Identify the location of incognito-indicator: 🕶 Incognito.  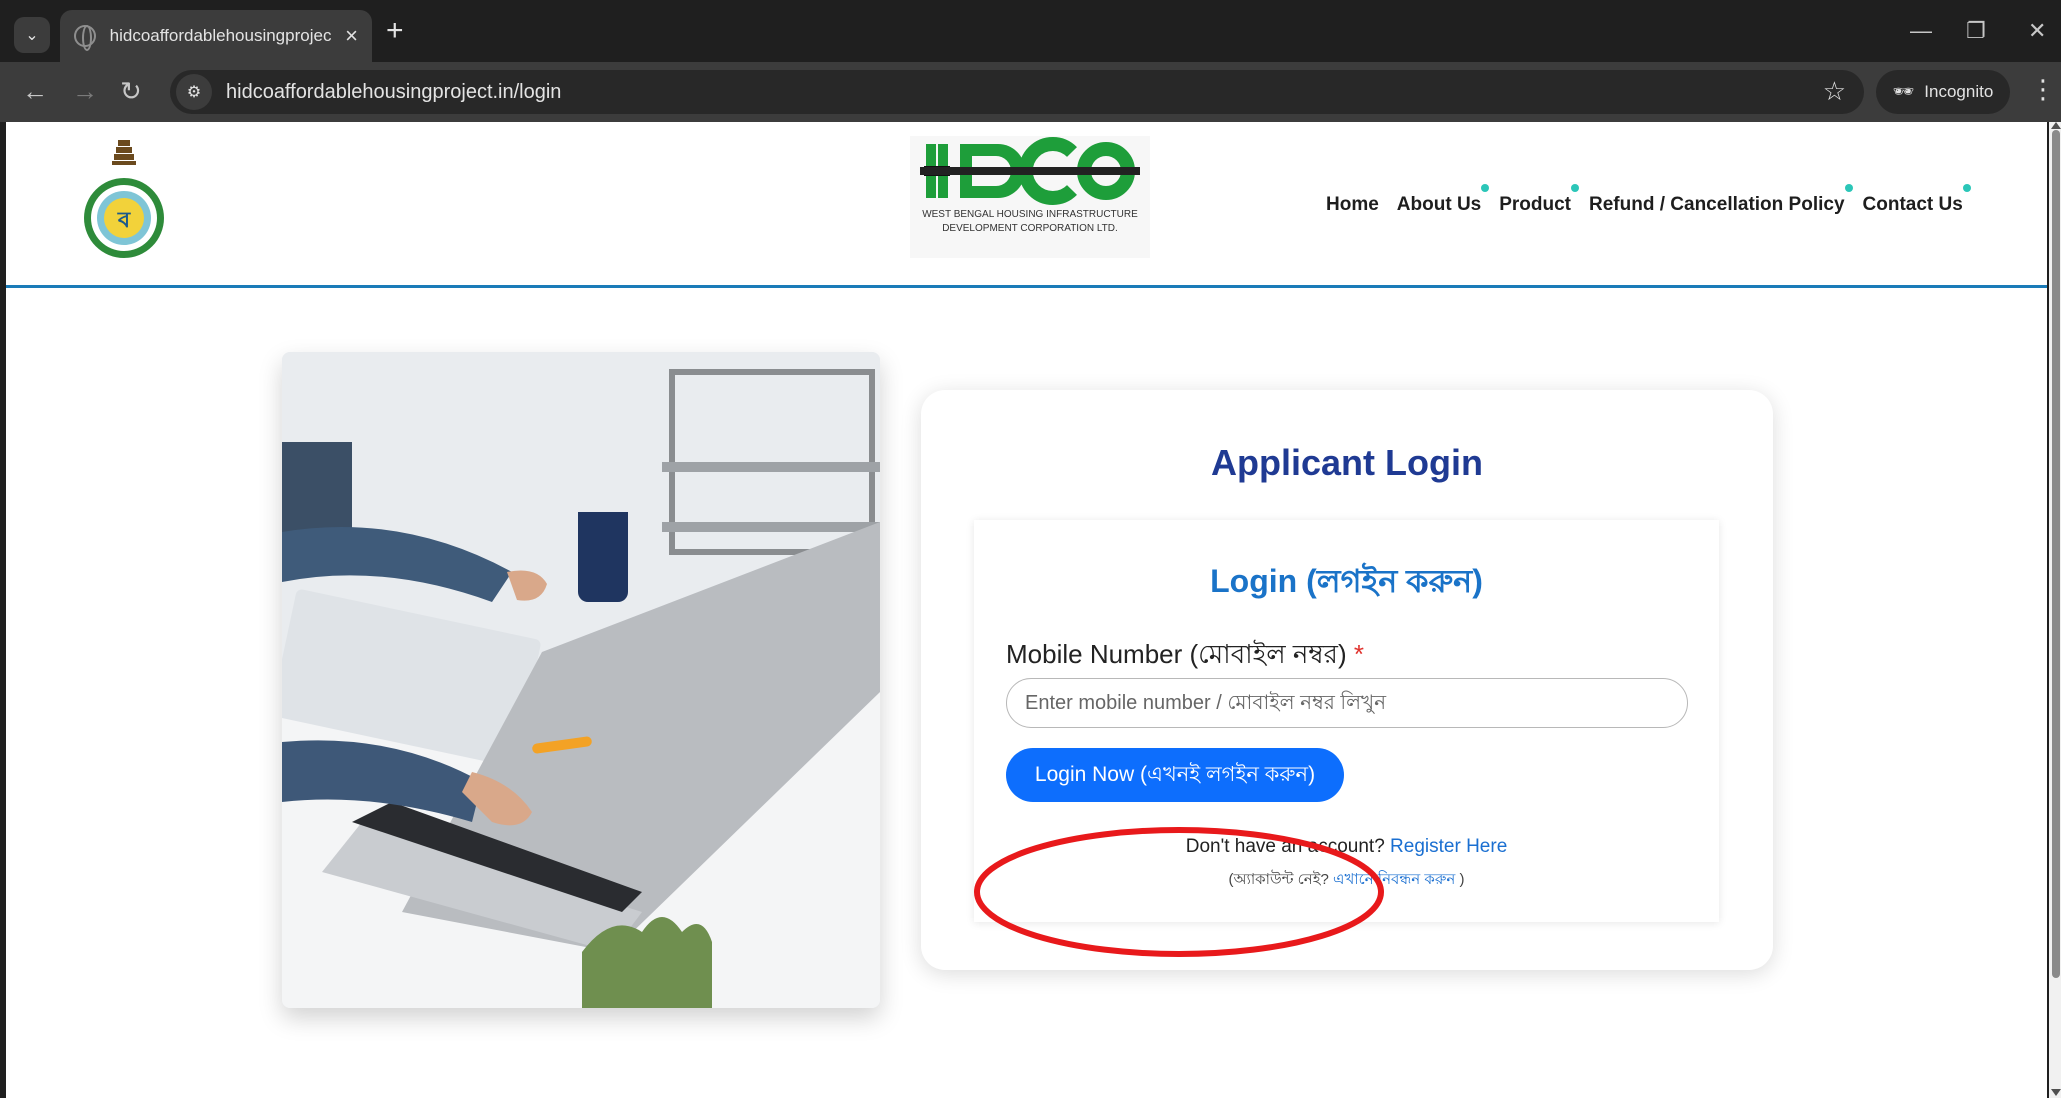
(1943, 92).